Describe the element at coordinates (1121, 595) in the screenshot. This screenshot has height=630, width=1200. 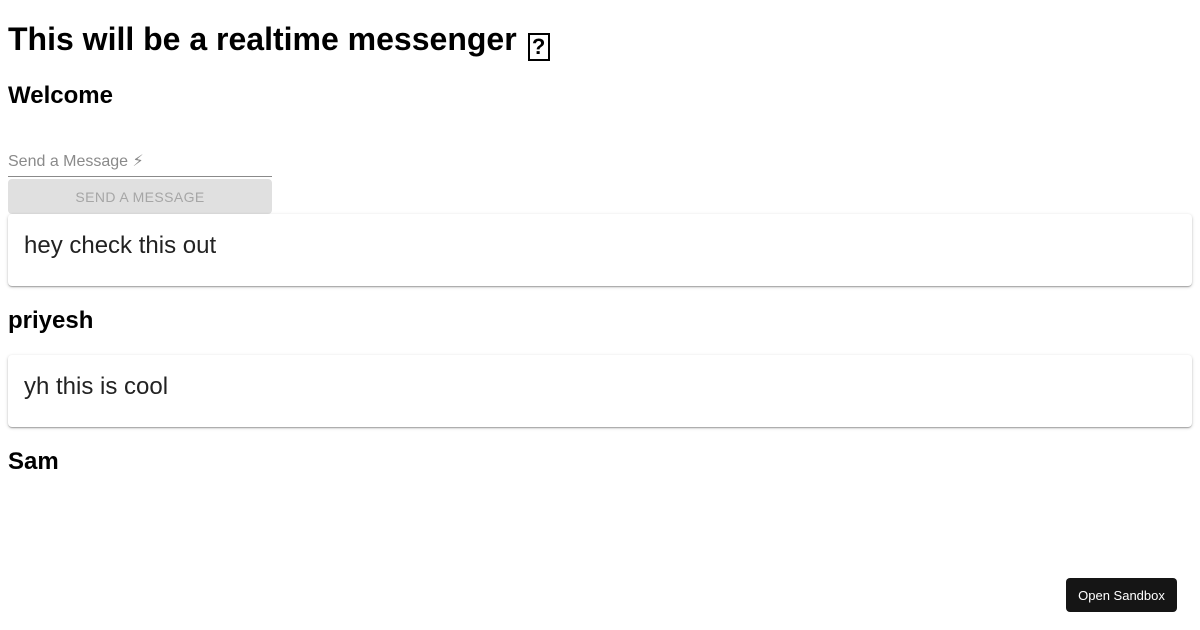
I see `open-sandbox-button: Open Sandbox` at that location.